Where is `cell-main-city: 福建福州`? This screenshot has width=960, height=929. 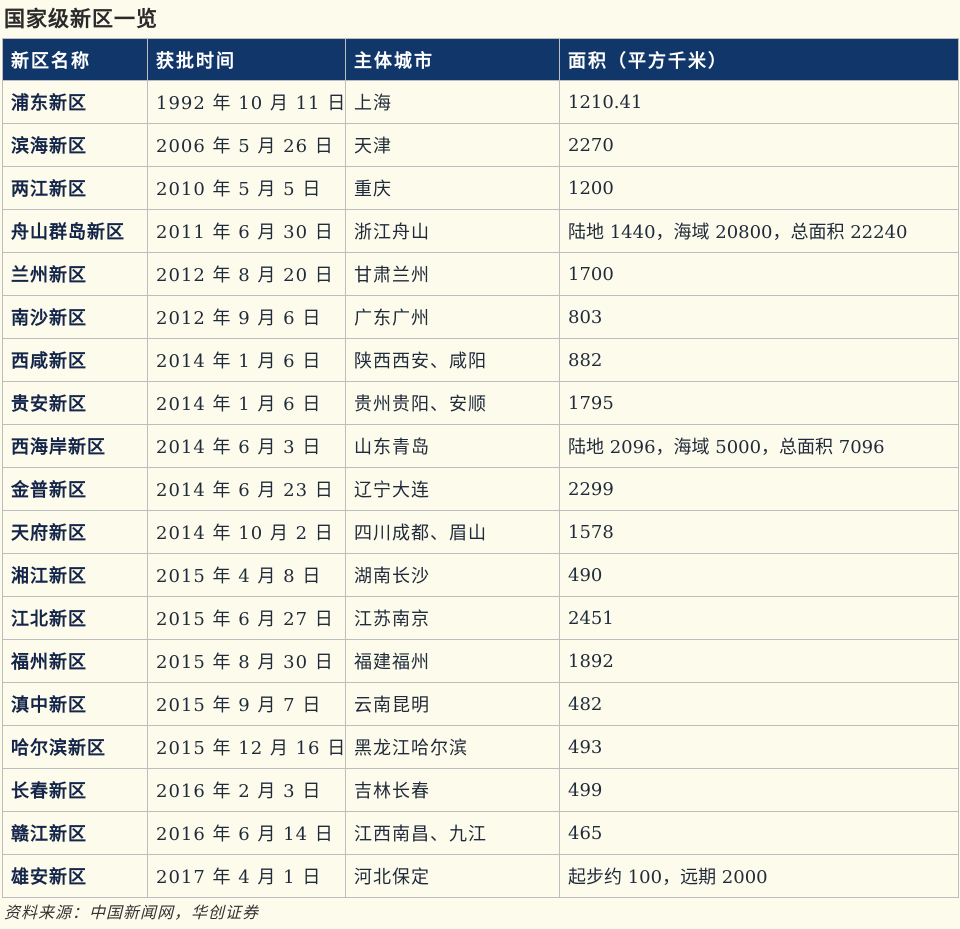
cell-main-city: 福建福州 is located at coordinates (452, 661).